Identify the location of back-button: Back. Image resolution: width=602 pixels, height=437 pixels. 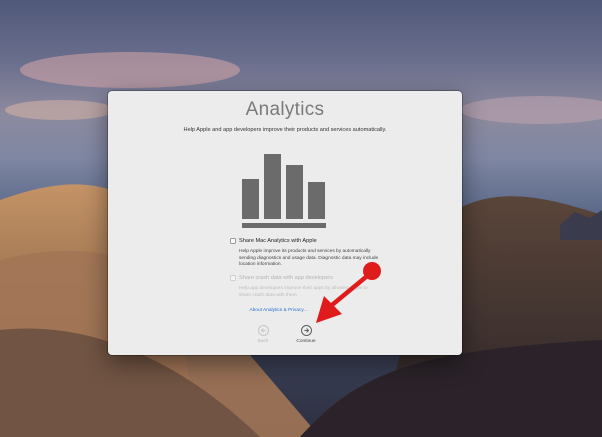
(263, 334).